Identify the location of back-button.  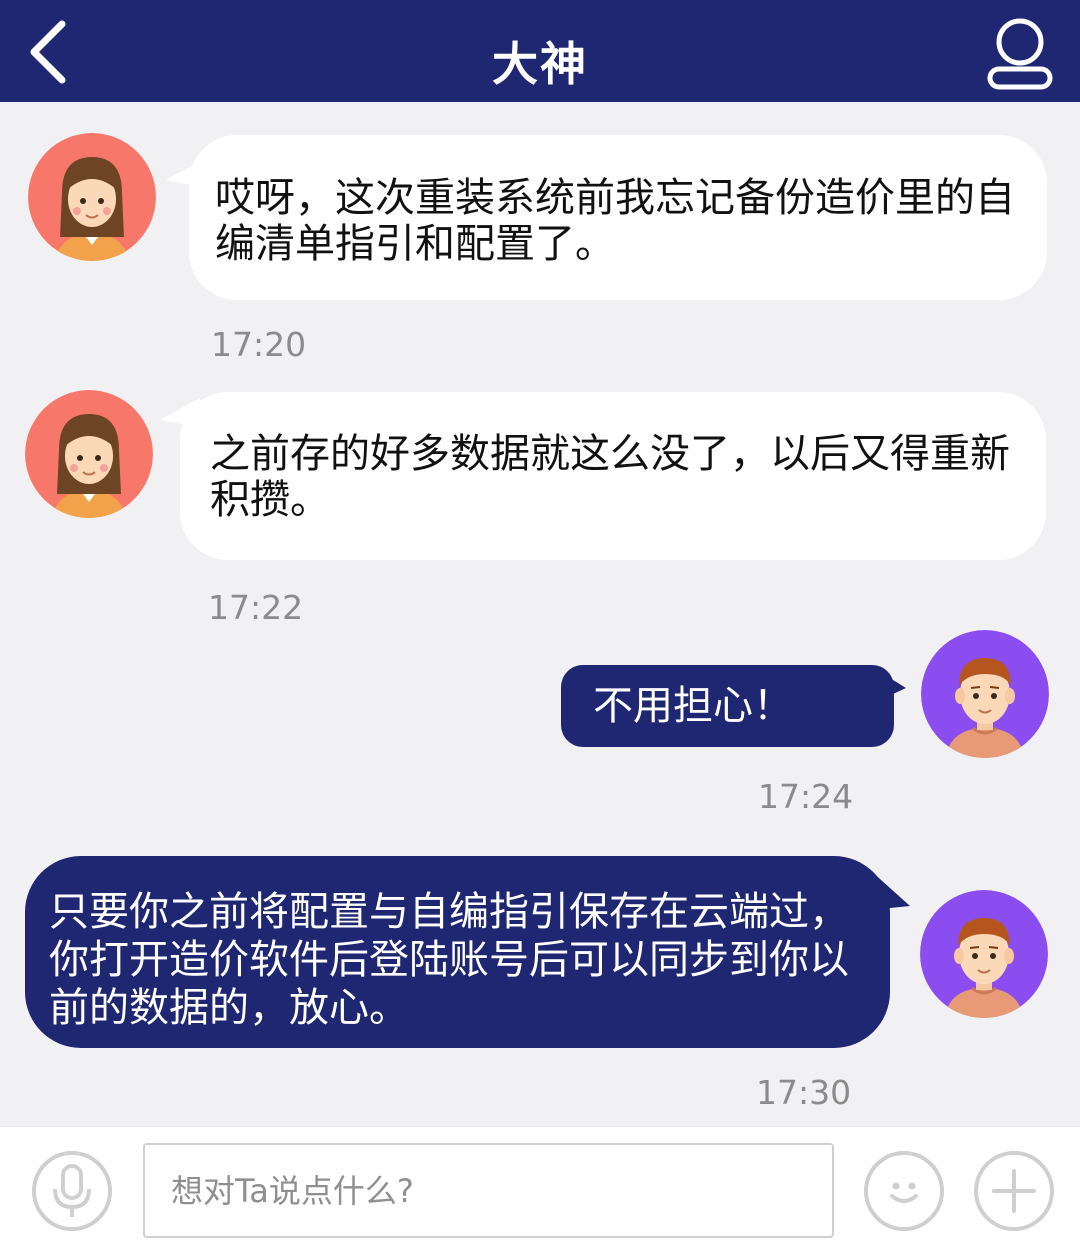
(51, 53).